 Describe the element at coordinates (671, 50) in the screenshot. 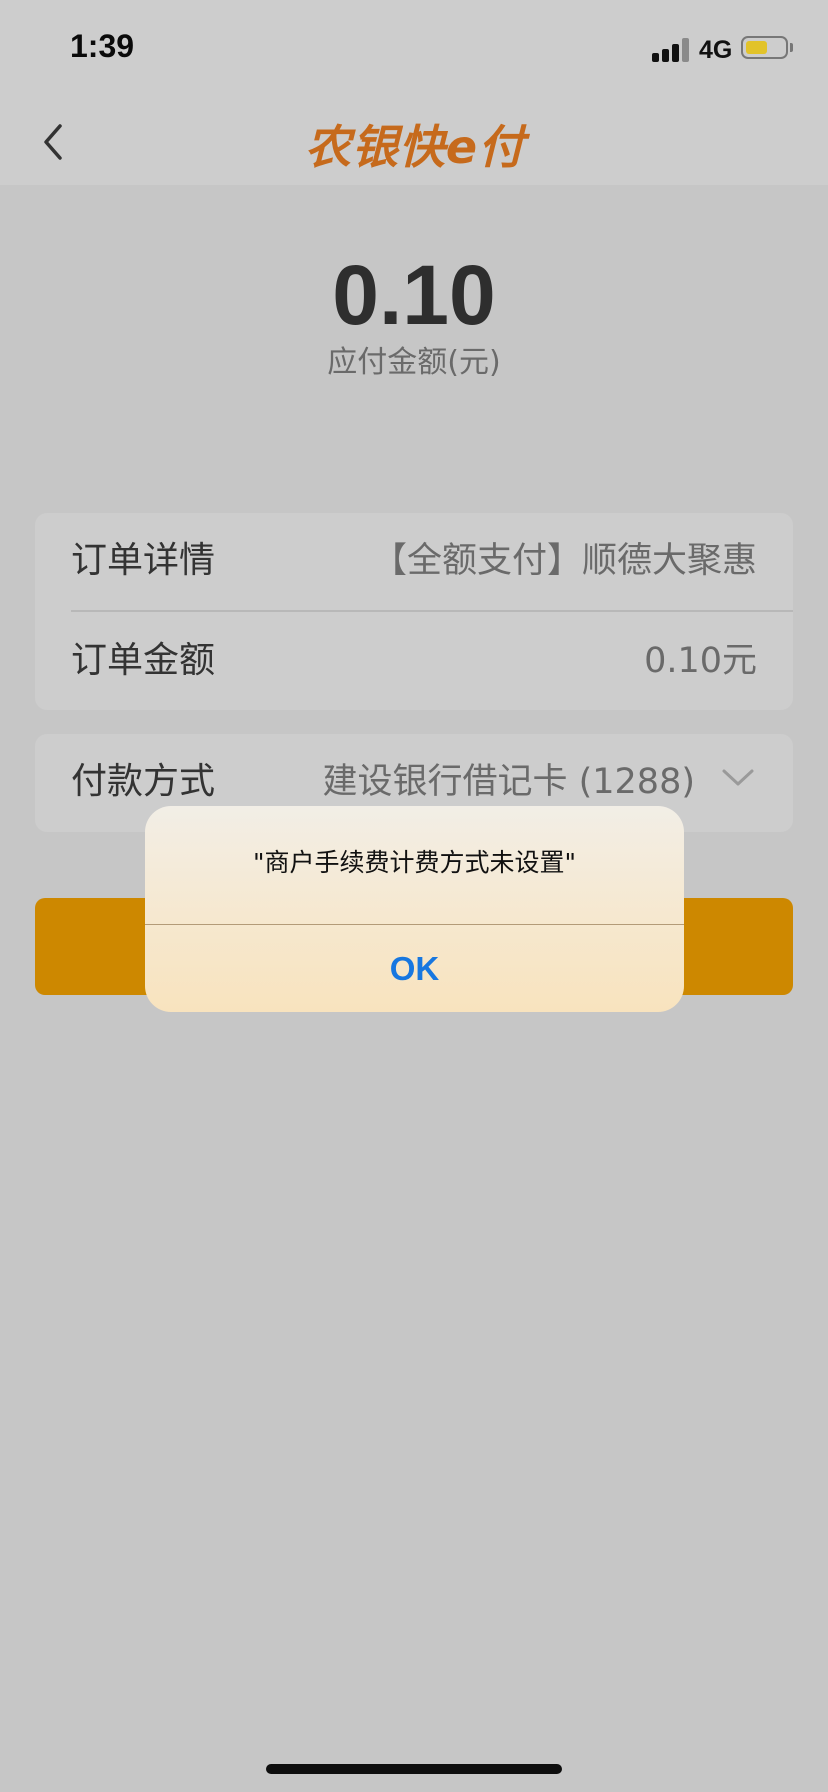

I see `signal-icon` at that location.